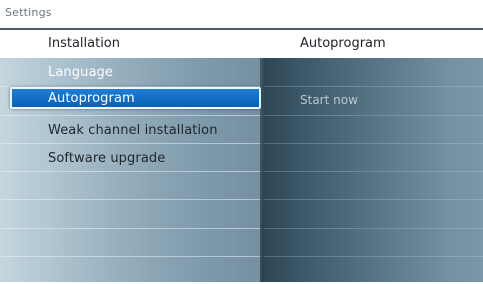  What do you see at coordinates (329, 100) in the screenshot?
I see `start-now-action: Start now` at bounding box center [329, 100].